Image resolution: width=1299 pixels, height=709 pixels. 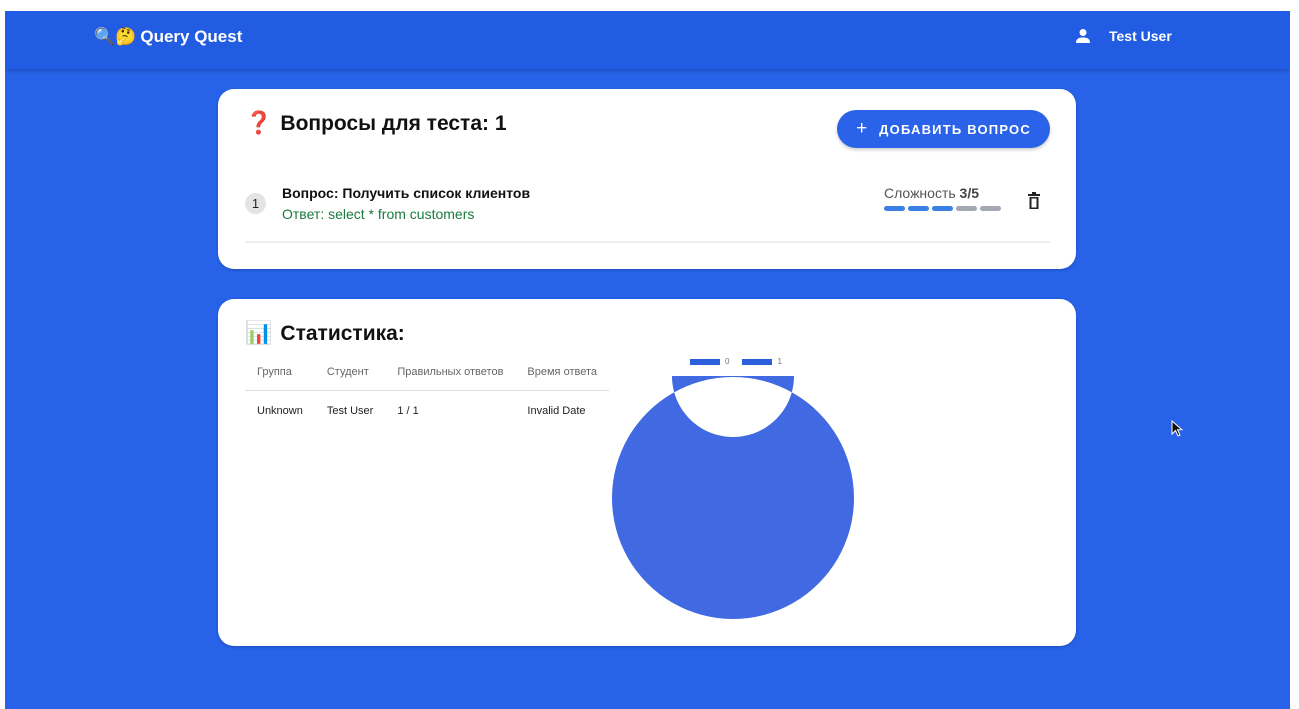 What do you see at coordinates (1177, 428) in the screenshot?
I see `mouse-cursor-icon` at bounding box center [1177, 428].